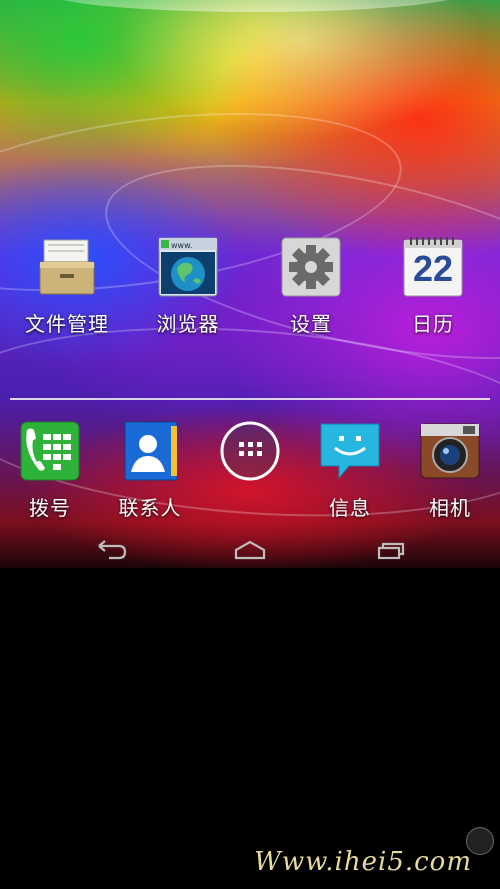 This screenshot has height=889, width=500. I want to click on recent-apps-button, so click(390, 548).